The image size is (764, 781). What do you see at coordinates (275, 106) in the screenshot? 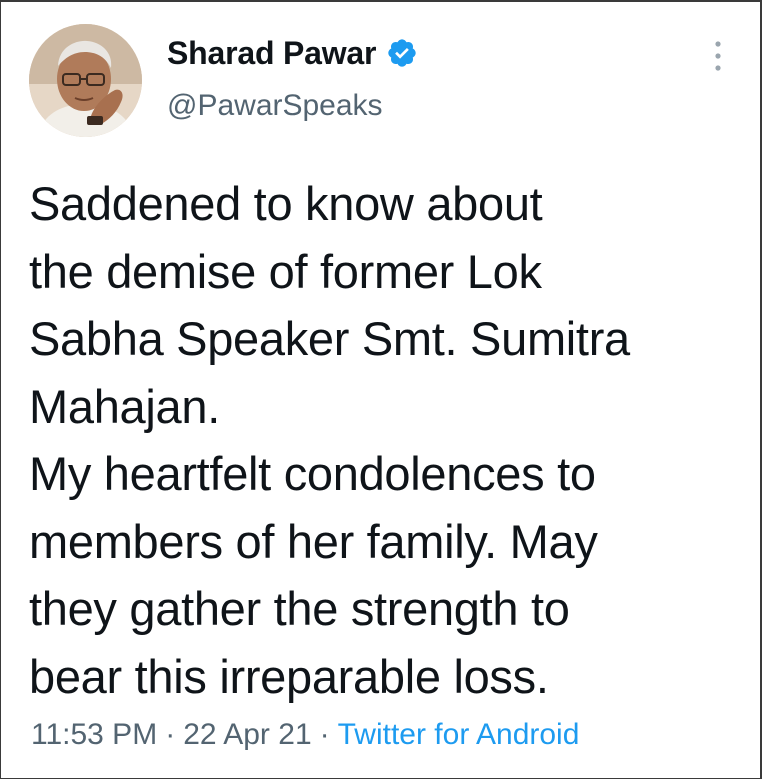
I see `author-handle: @PawarSpeaks` at bounding box center [275, 106].